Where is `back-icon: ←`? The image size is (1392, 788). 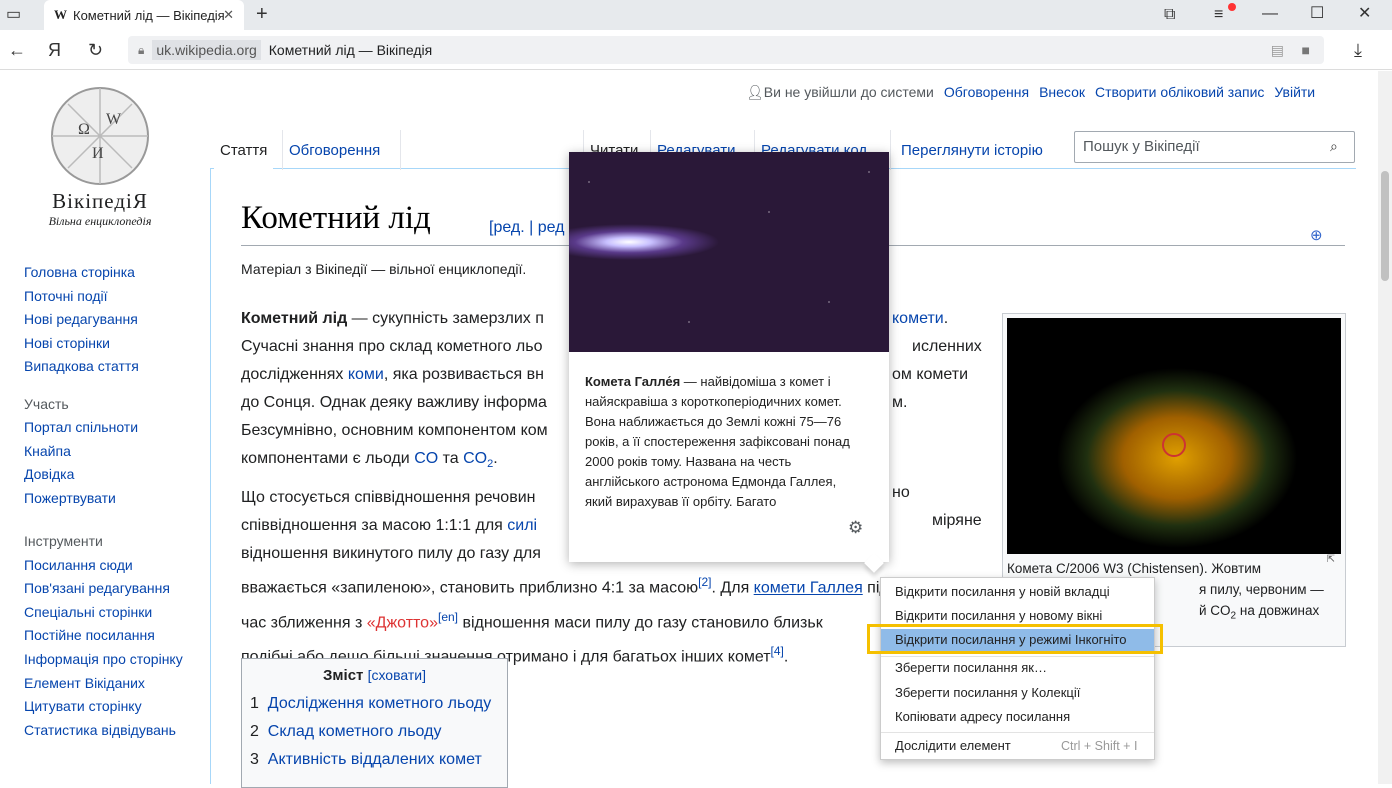
back-icon: ← is located at coordinates (17, 50).